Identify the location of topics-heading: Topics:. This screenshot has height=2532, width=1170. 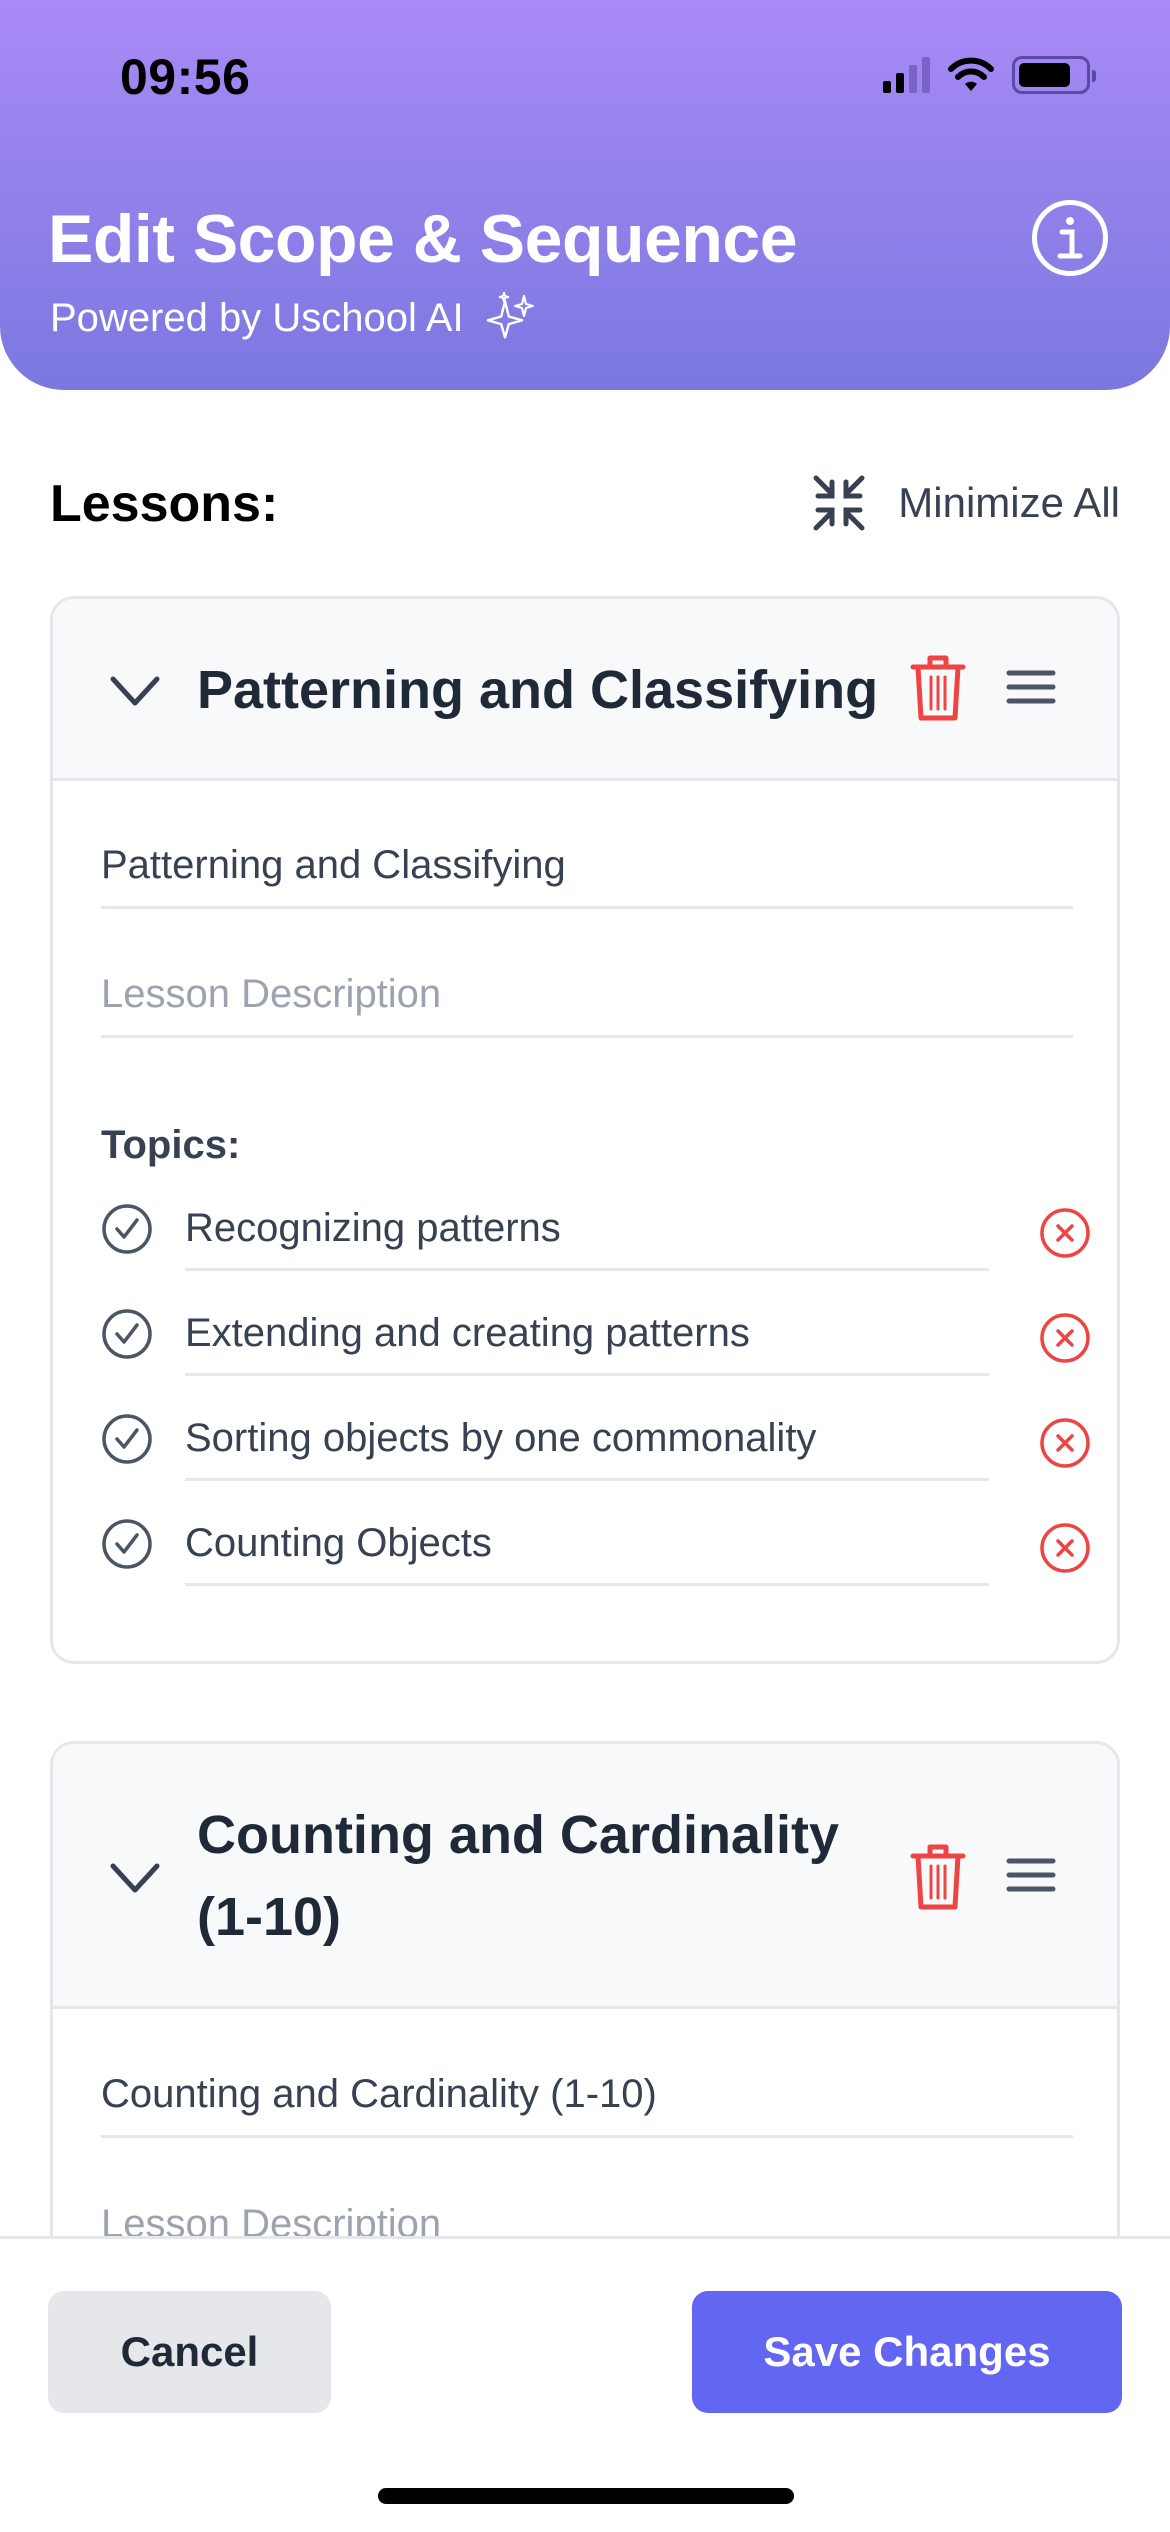
(171, 1145).